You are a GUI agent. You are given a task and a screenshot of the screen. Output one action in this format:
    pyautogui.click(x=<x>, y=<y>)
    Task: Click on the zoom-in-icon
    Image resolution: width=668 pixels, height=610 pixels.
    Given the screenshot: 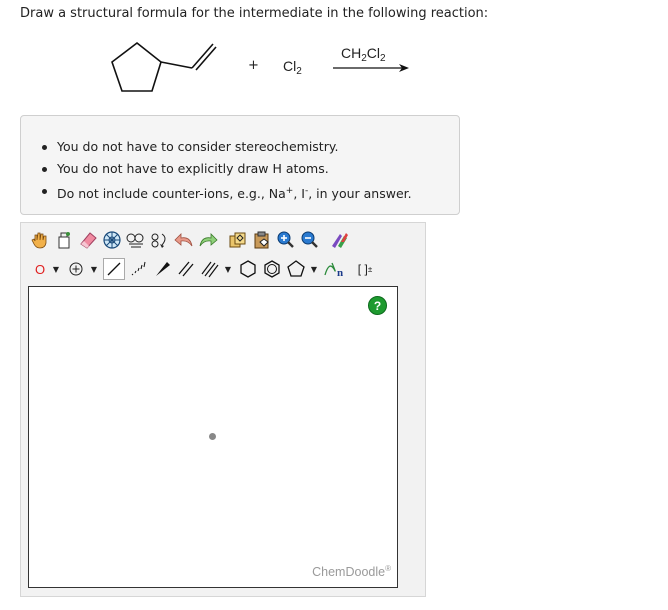 What is the action you would take?
    pyautogui.click(x=286, y=240)
    